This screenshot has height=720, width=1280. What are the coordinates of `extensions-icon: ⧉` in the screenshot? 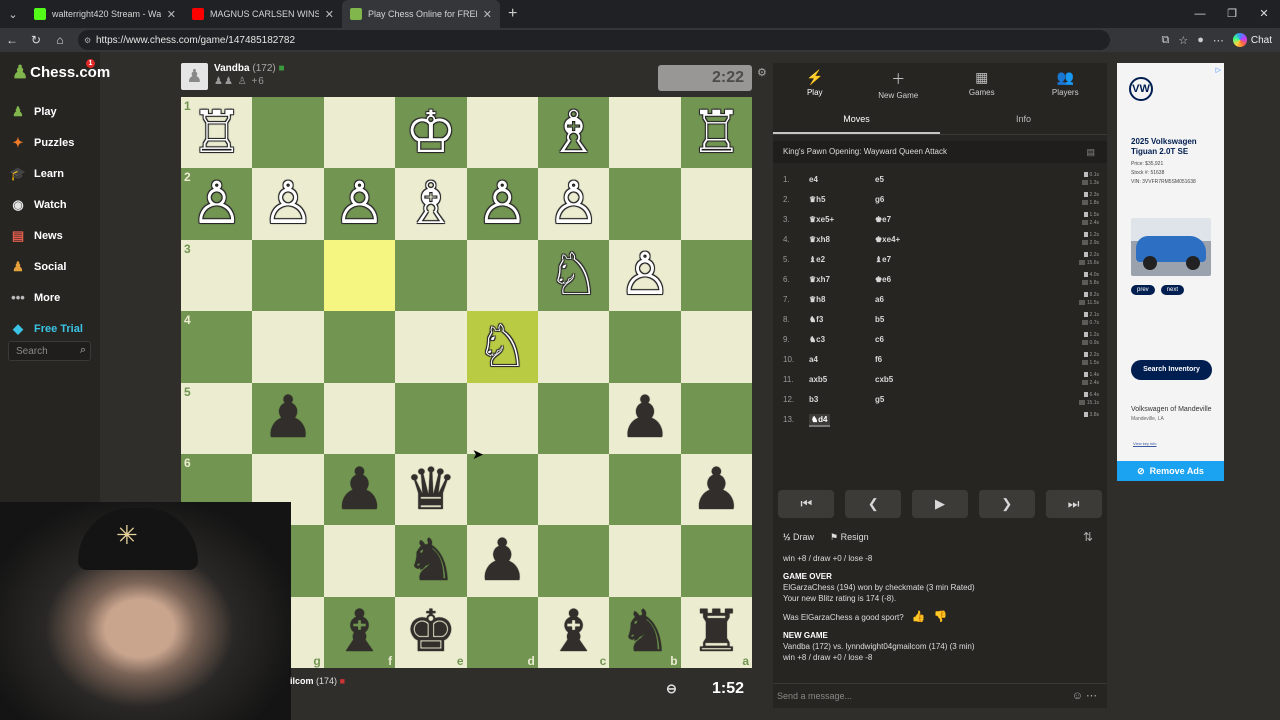 It's located at (1165, 40).